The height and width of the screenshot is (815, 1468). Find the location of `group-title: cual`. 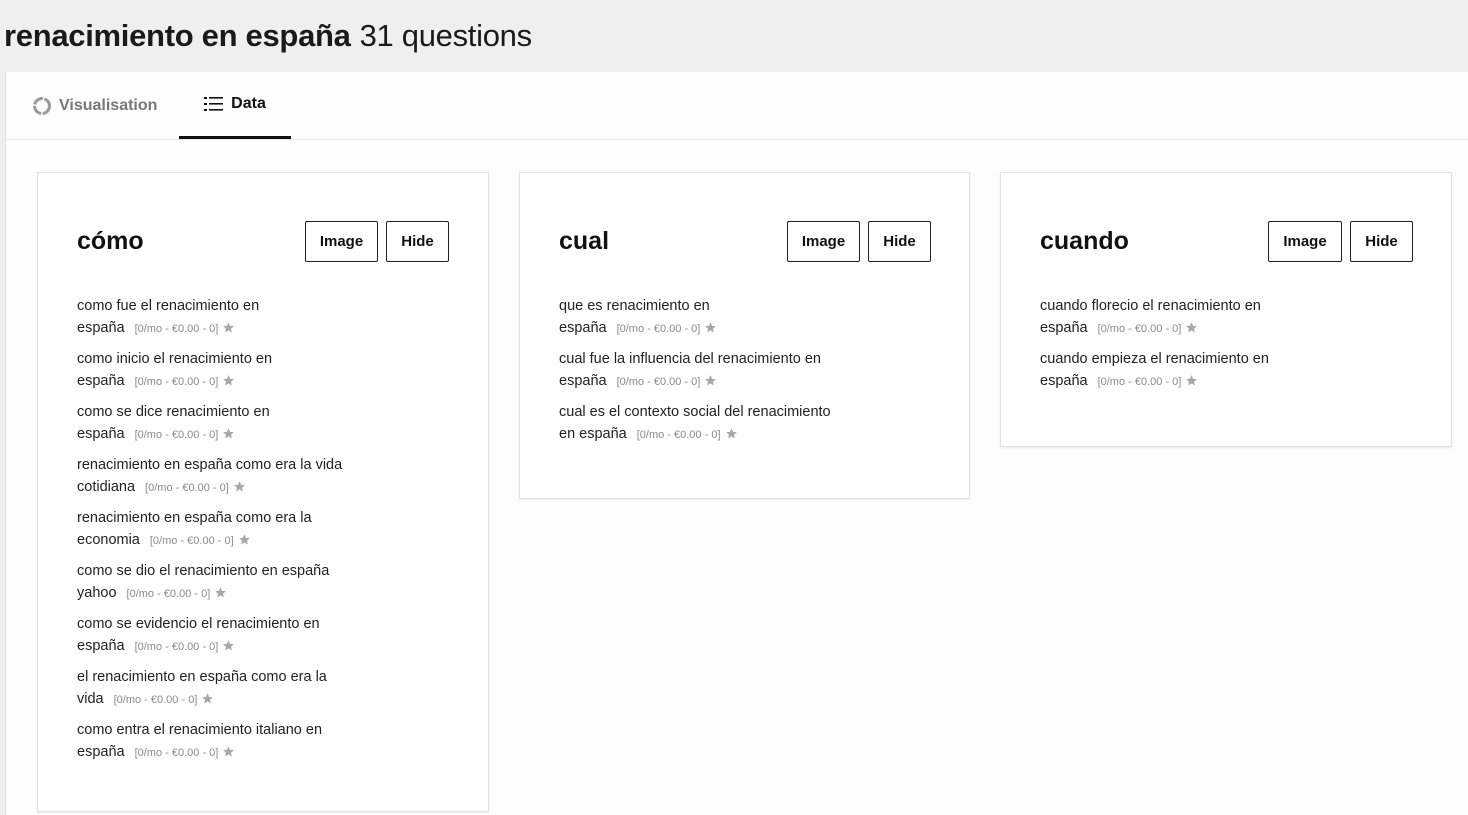

group-title: cual is located at coordinates (584, 241).